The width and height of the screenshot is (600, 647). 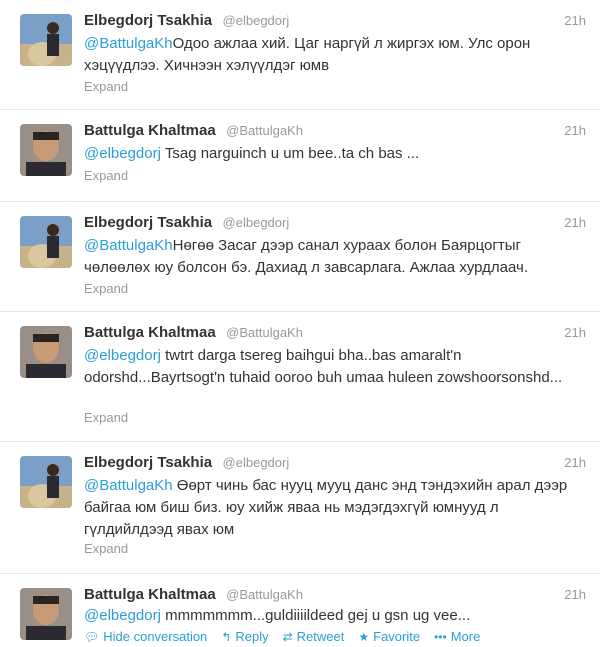 I want to click on reply-label: Reply, so click(x=252, y=636).